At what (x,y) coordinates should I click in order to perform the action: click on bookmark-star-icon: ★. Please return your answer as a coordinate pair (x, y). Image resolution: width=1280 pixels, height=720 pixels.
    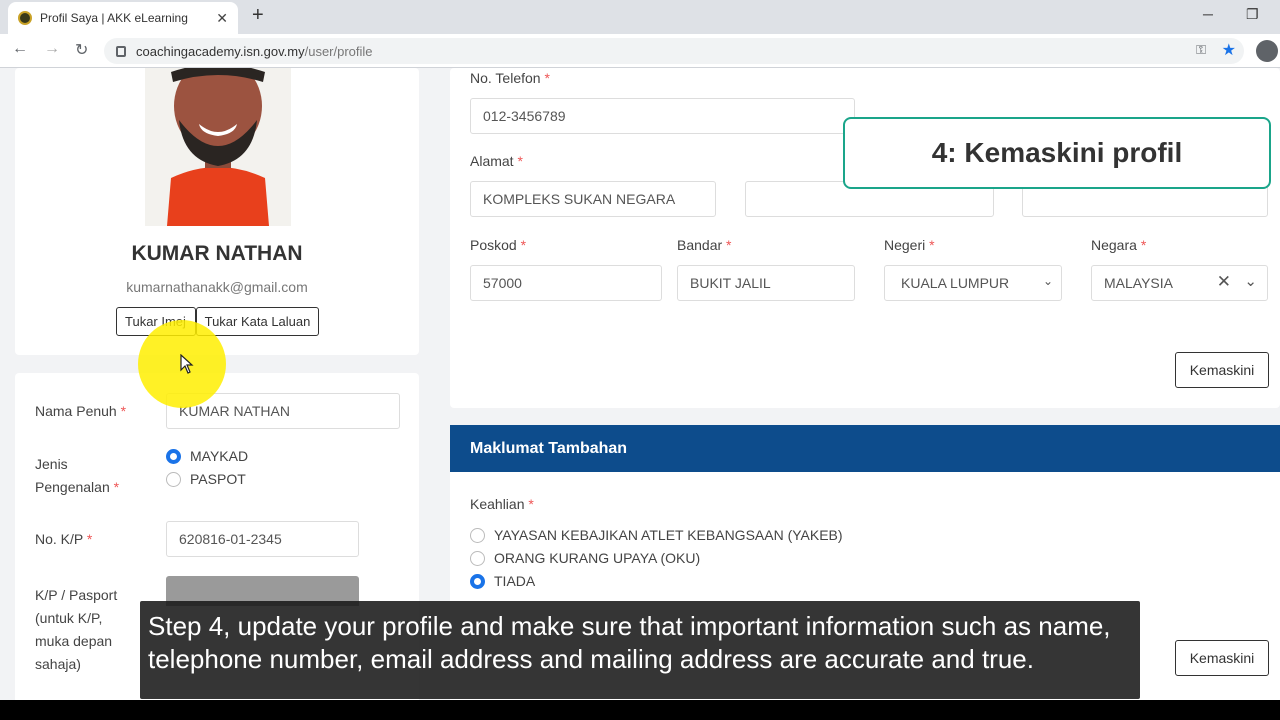
    Looking at the image, I should click on (1229, 50).